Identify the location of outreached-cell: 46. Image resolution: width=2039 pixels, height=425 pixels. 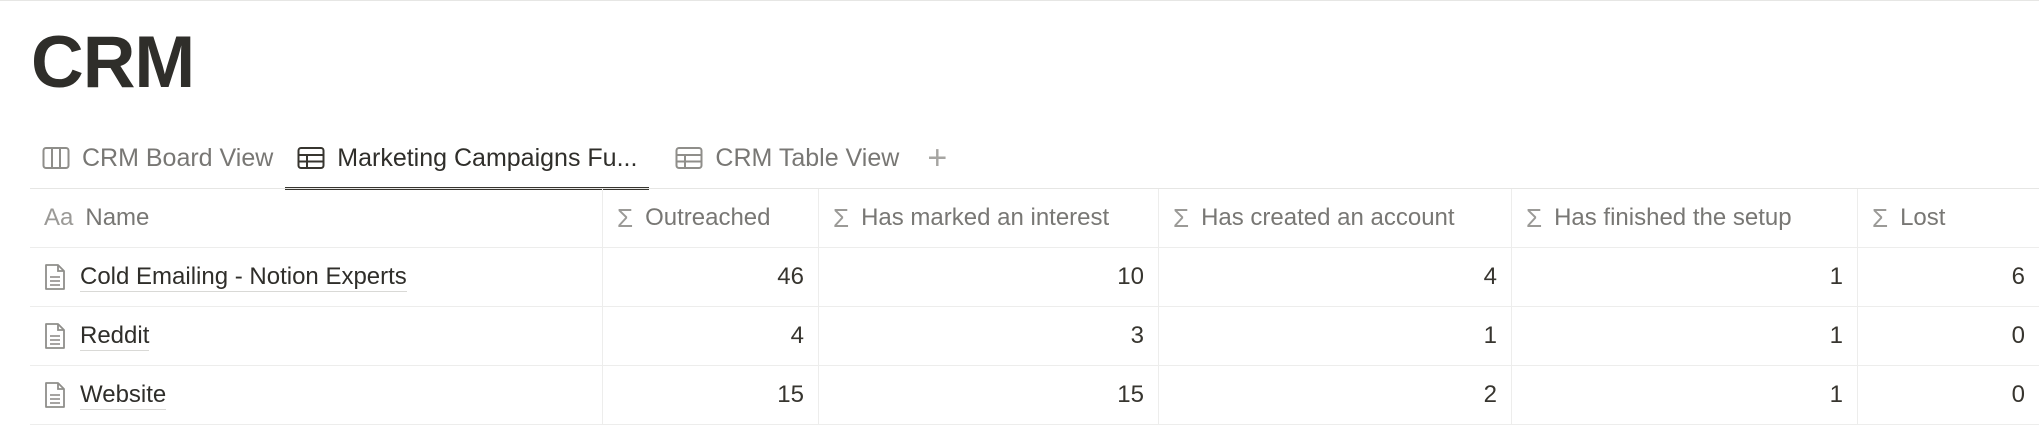
(711, 277).